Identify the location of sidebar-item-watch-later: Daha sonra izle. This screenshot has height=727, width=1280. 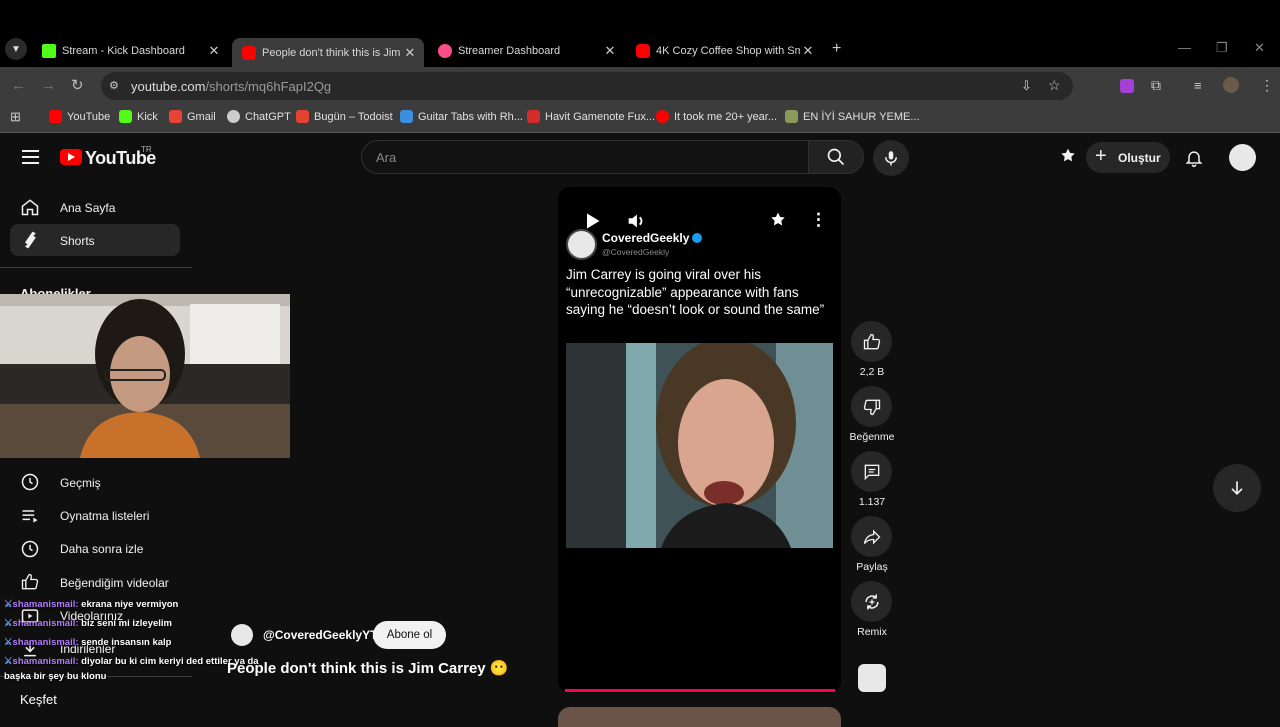
(101, 549).